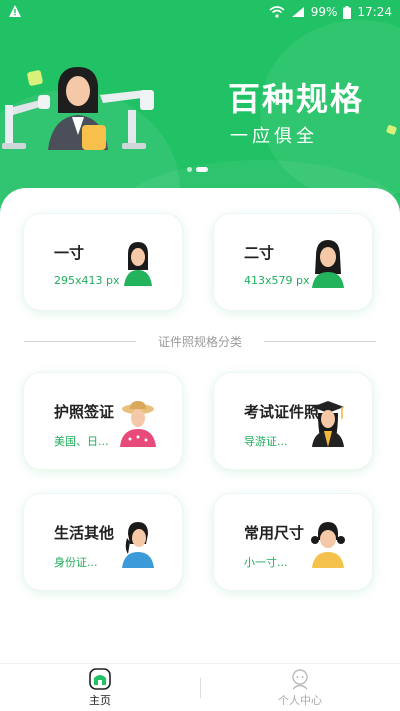  Describe the element at coordinates (277, 12) in the screenshot. I see `wifi-icon` at that location.